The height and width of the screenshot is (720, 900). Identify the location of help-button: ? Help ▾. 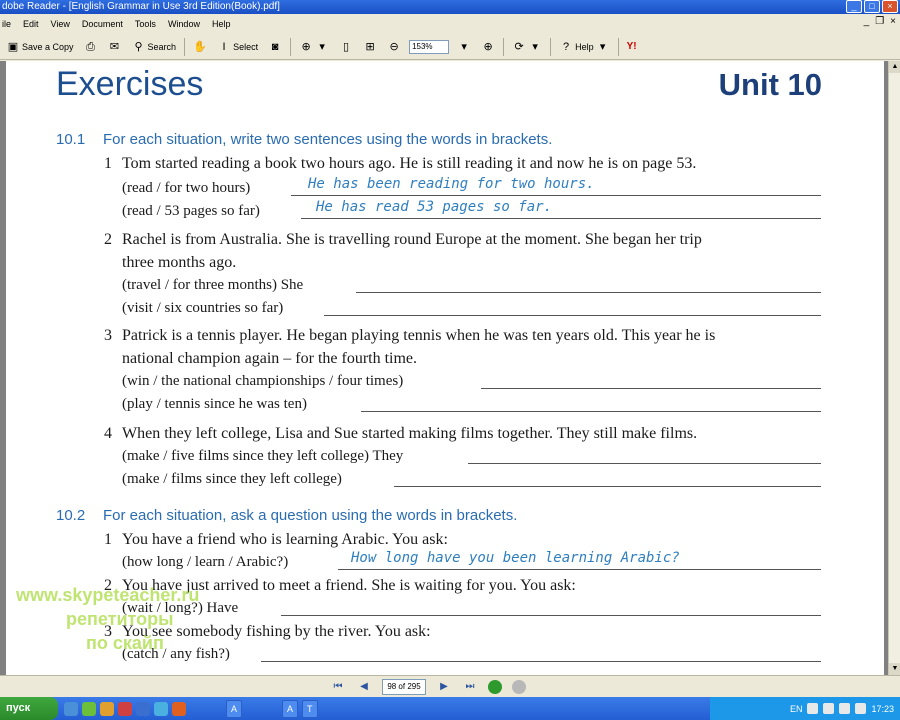
(584, 47).